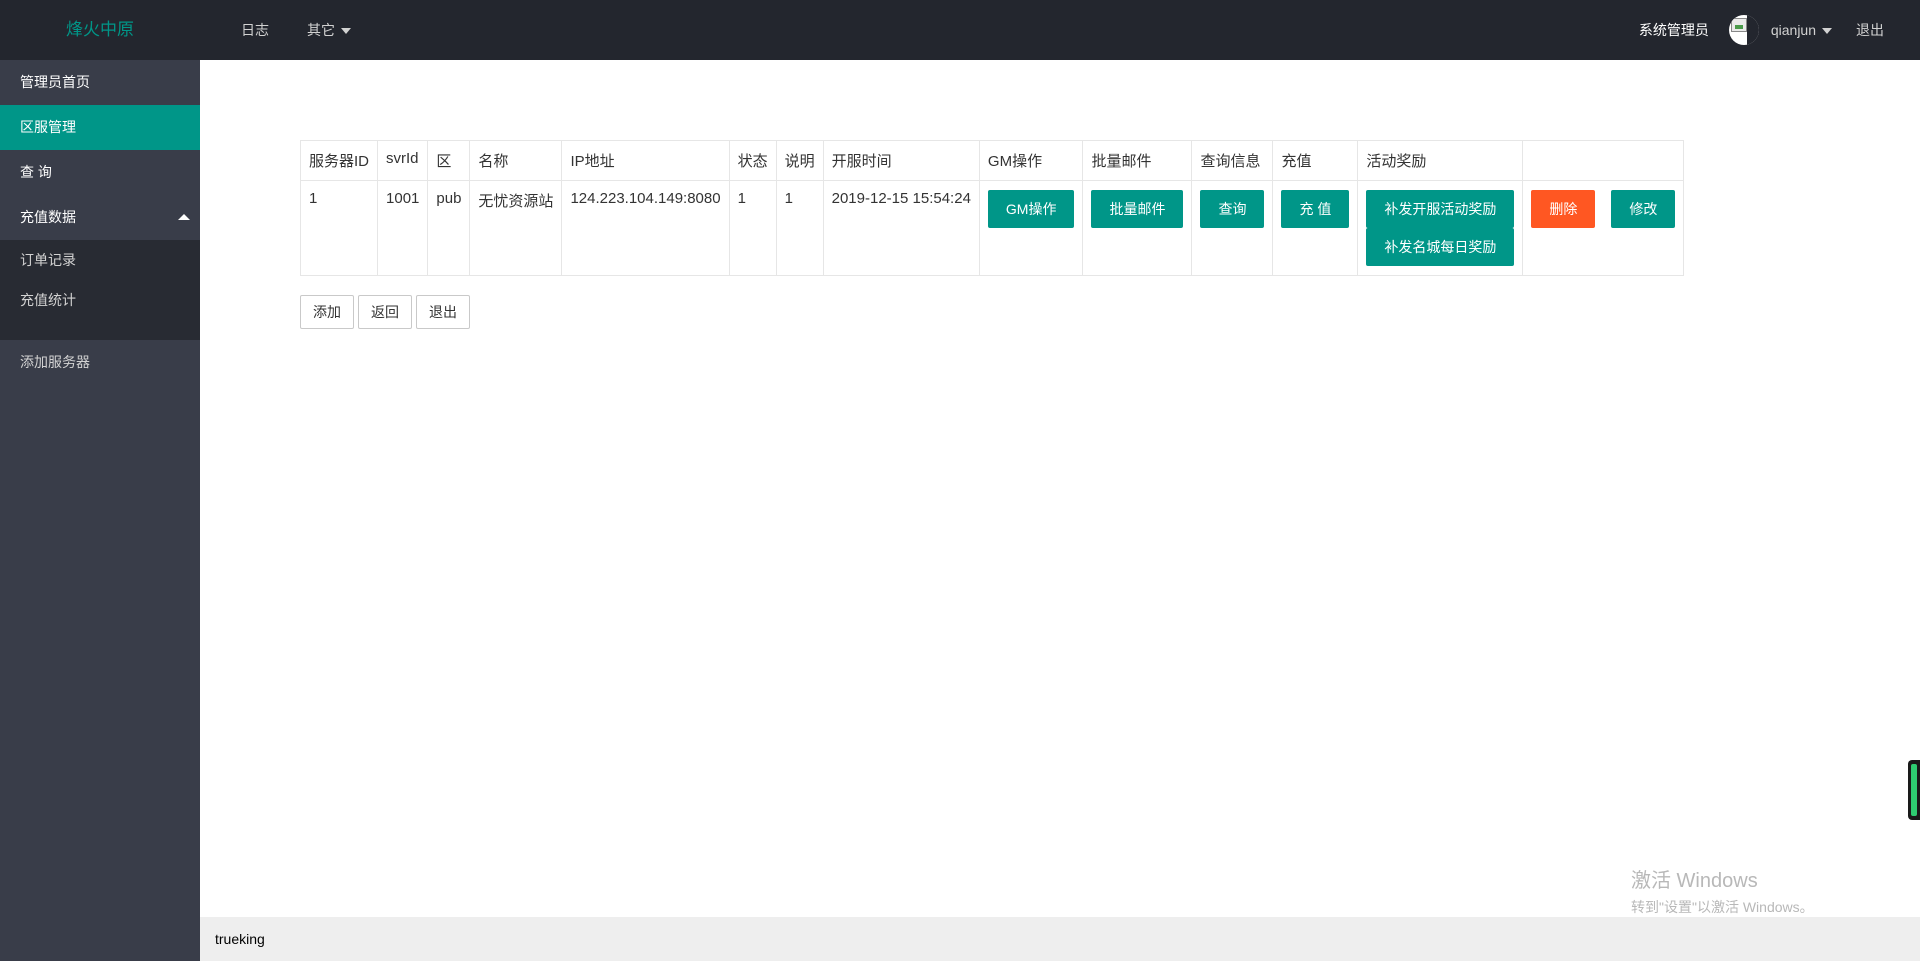 This screenshot has width=1920, height=961. I want to click on col-header: 区, so click(449, 160).